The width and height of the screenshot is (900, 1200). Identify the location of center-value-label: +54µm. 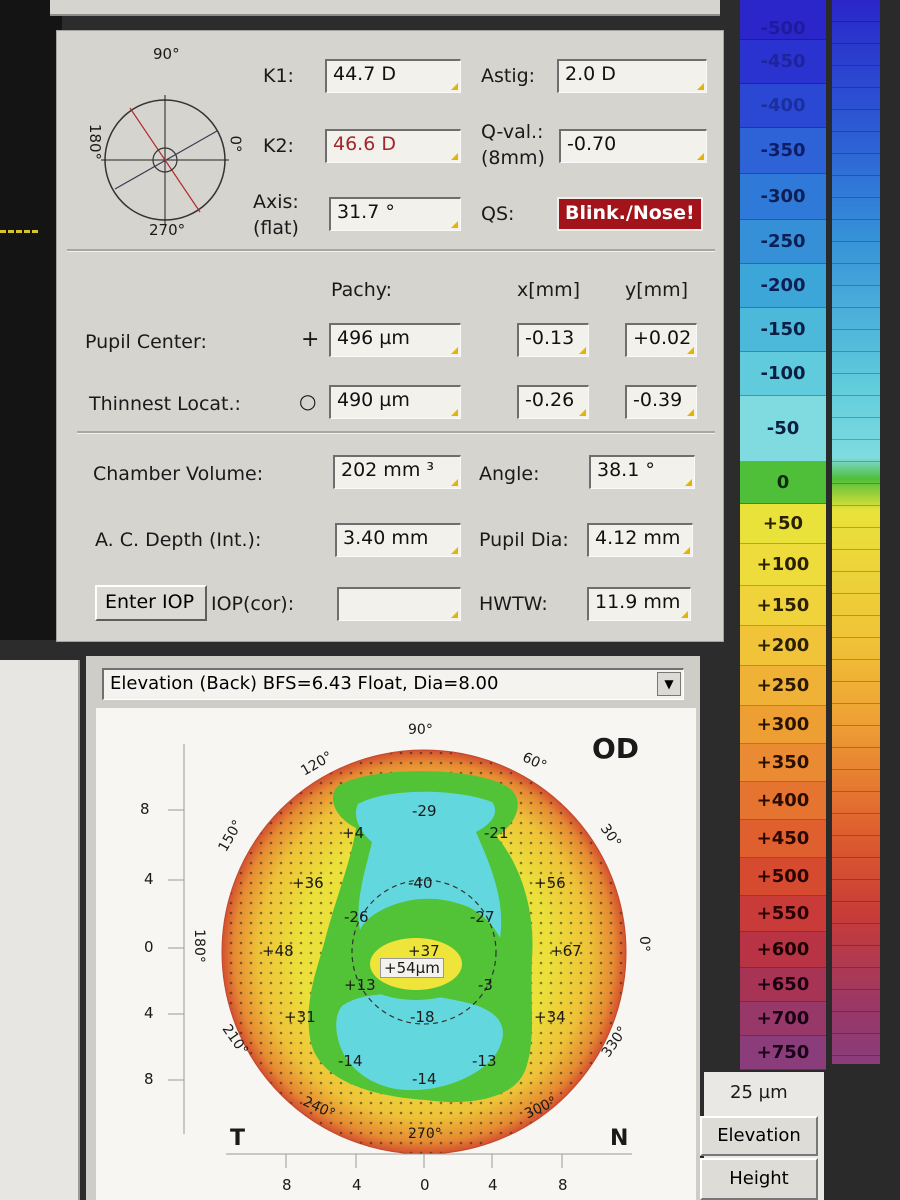
(412, 968).